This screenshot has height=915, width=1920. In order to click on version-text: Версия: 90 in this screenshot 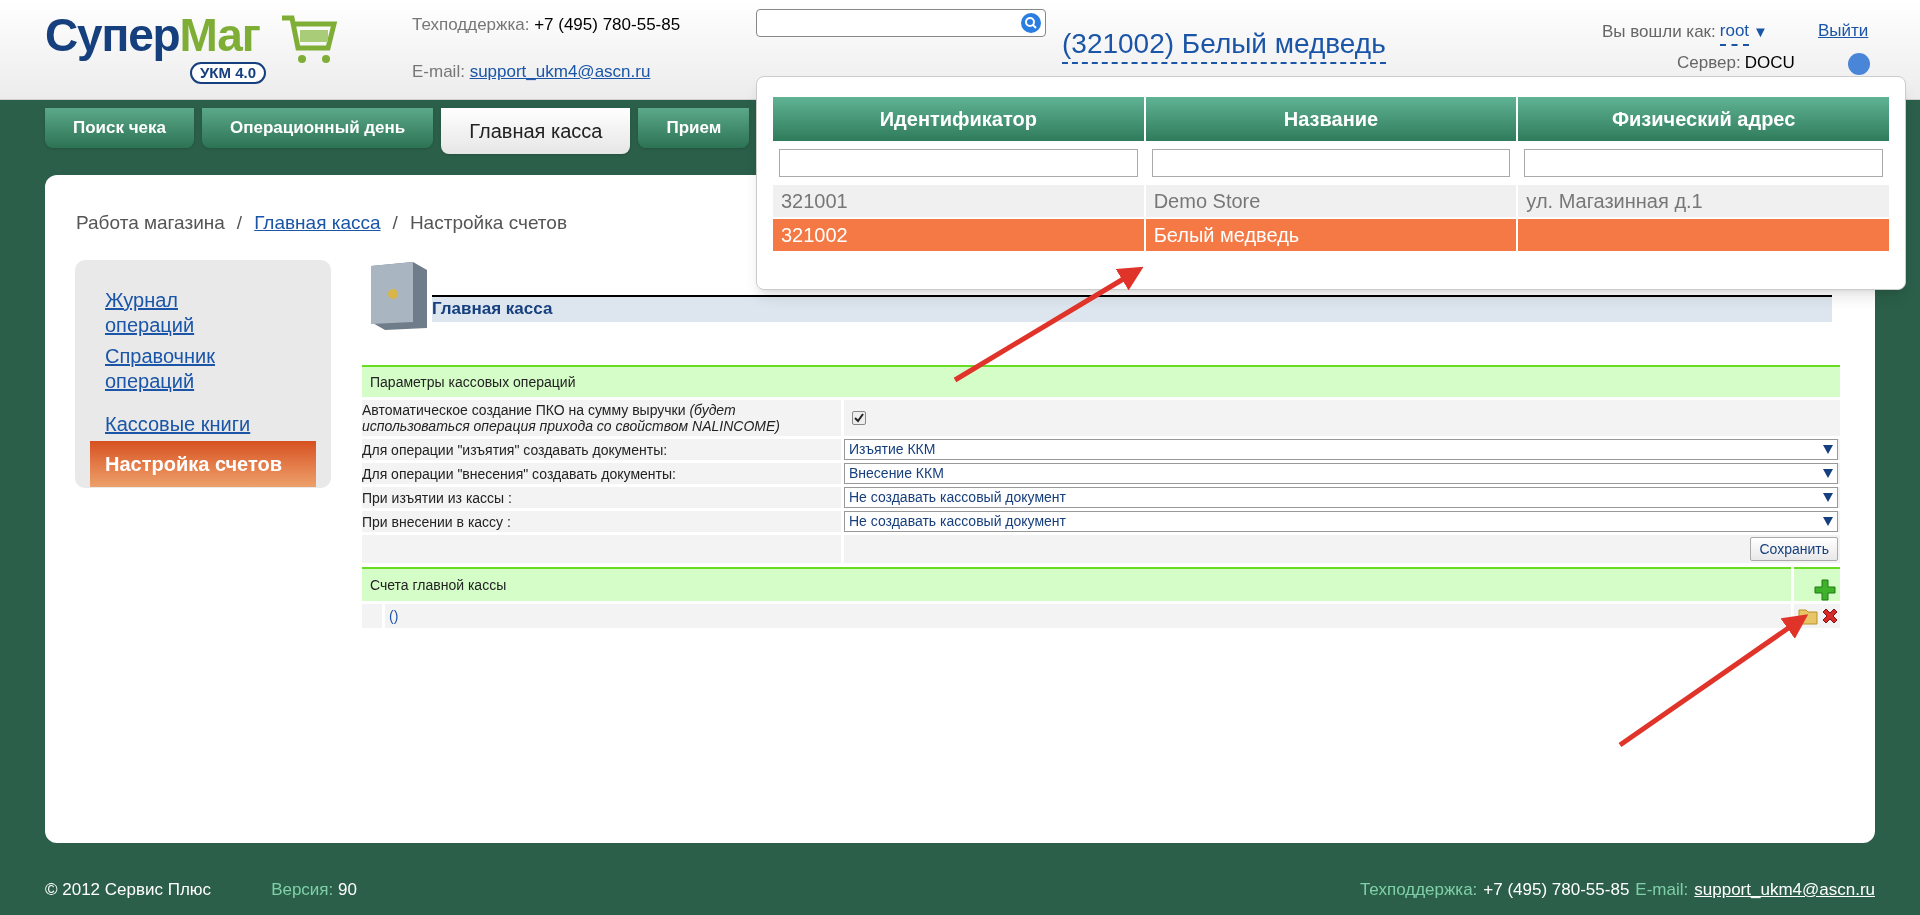, I will do `click(314, 890)`.